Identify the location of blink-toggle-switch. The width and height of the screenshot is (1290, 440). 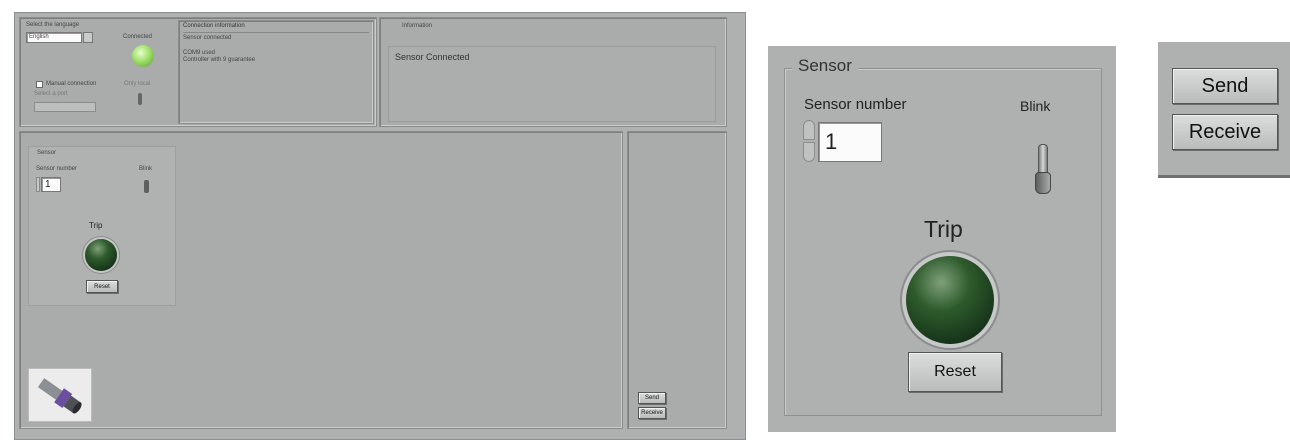
(146, 186).